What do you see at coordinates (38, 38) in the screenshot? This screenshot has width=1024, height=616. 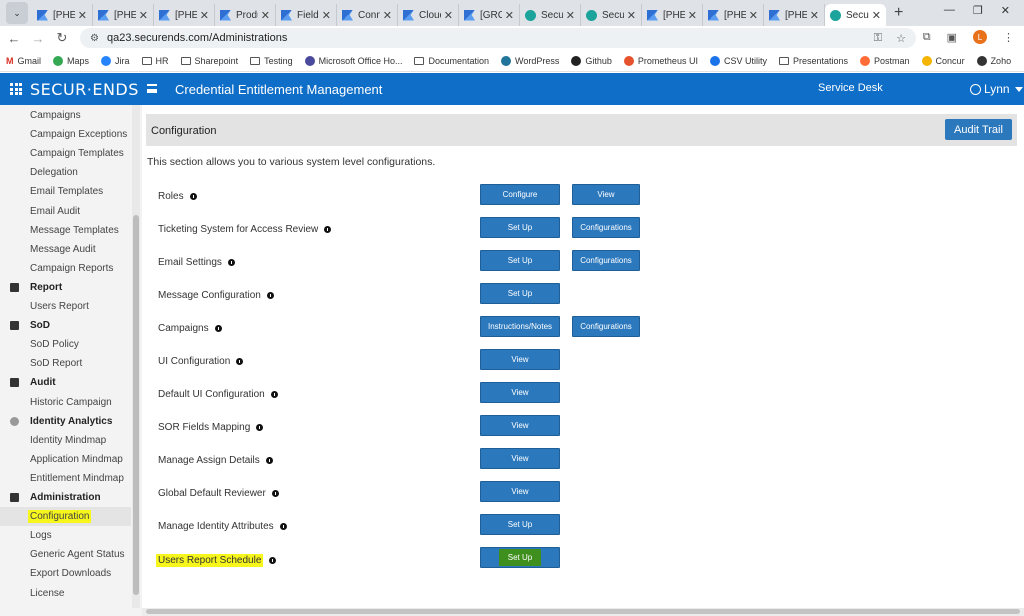 I see `forward-arrow-icon: →` at bounding box center [38, 38].